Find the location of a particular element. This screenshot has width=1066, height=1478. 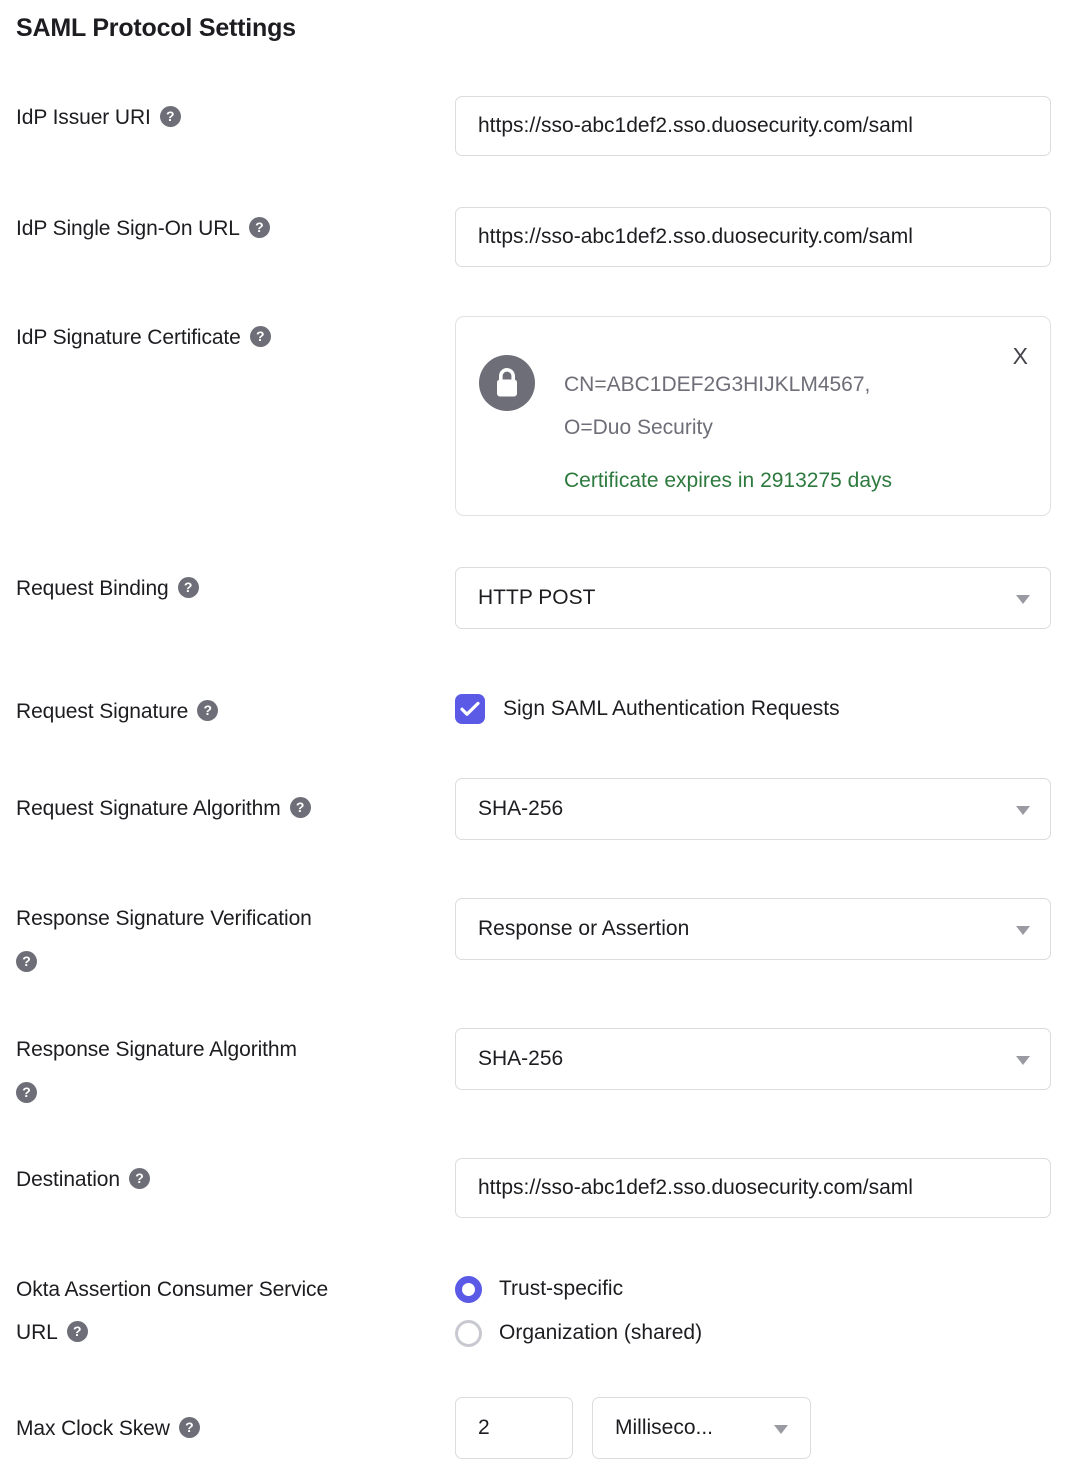

label-max-clock-skew: Max Clock Skew? is located at coordinates (228, 1428).